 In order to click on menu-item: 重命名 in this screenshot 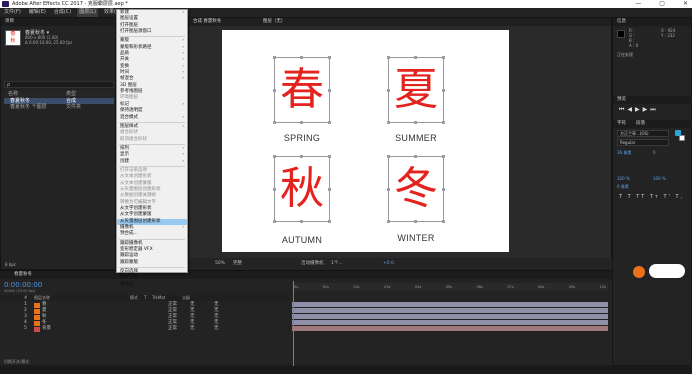, I will do `click(152, 285)`.